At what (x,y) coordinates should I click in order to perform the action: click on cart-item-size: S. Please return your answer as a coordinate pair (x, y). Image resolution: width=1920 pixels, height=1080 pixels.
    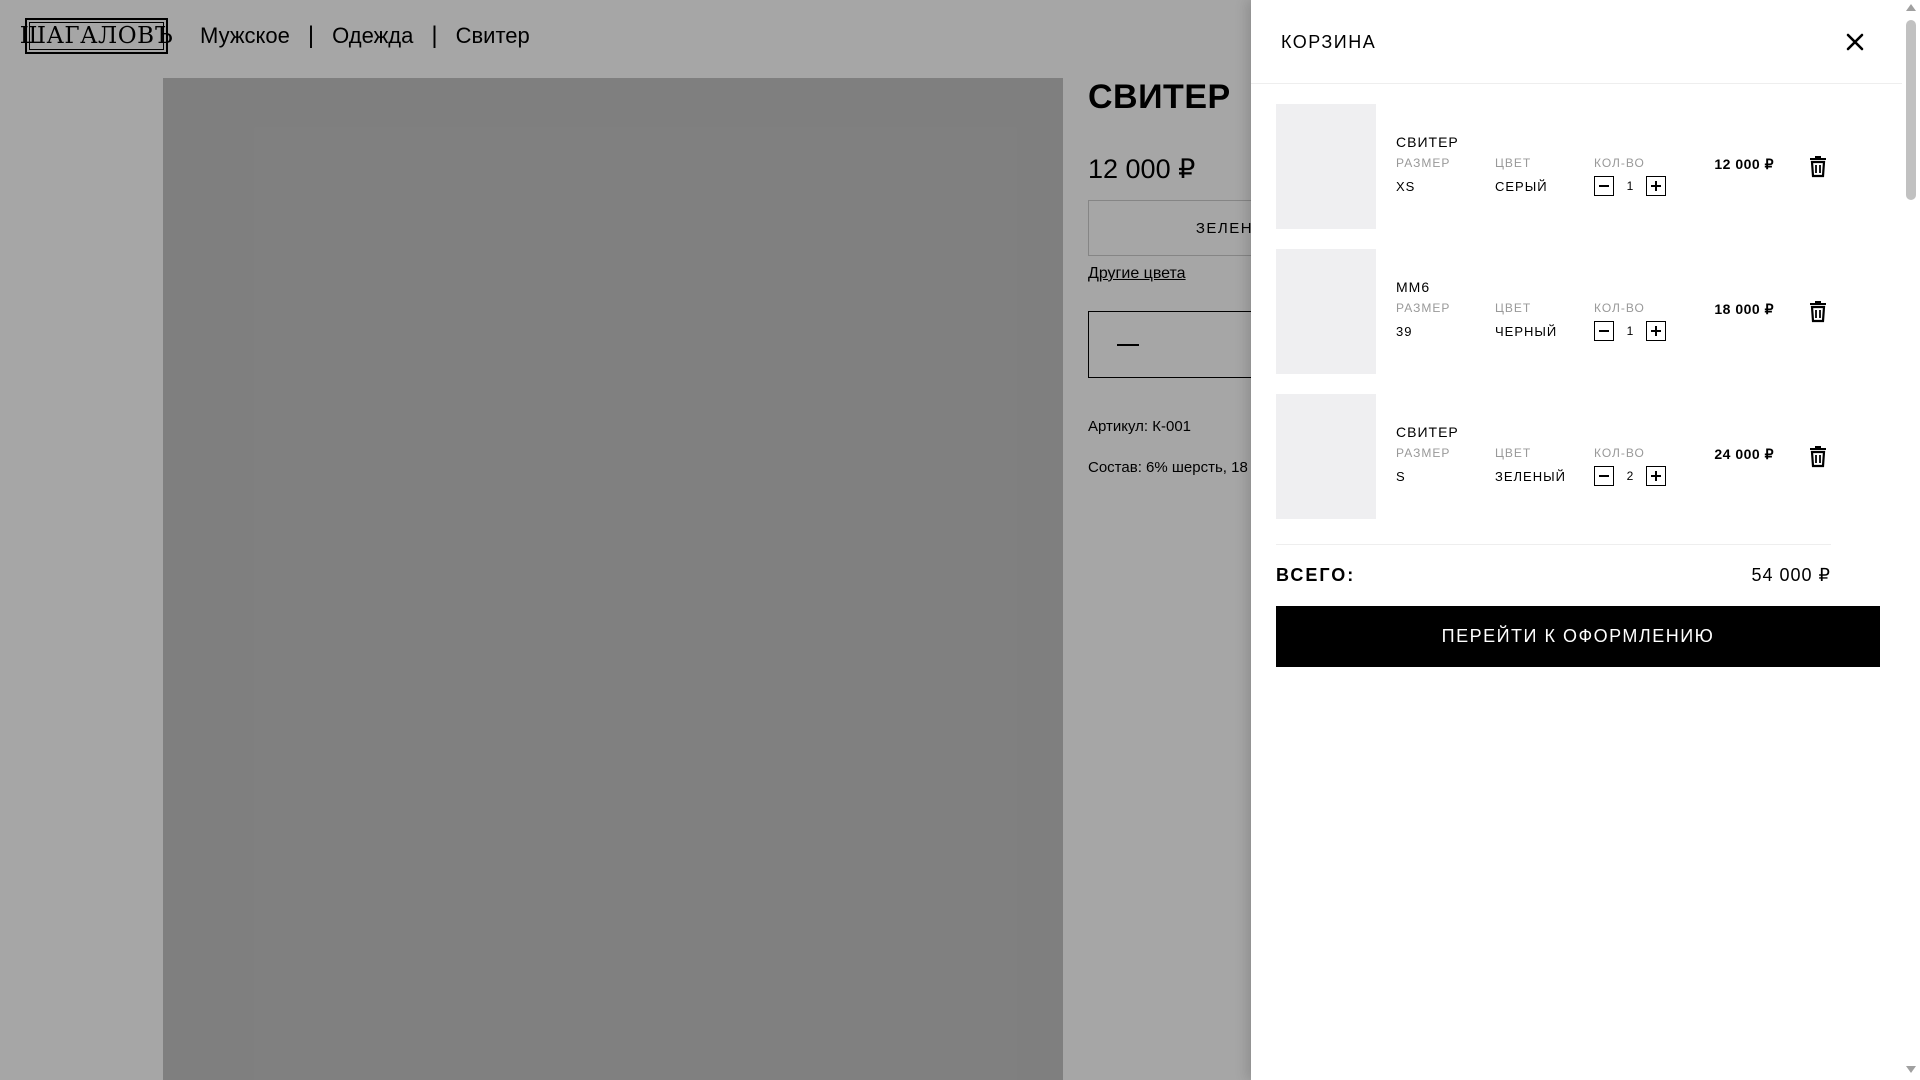
    Looking at the image, I should click on (1401, 476).